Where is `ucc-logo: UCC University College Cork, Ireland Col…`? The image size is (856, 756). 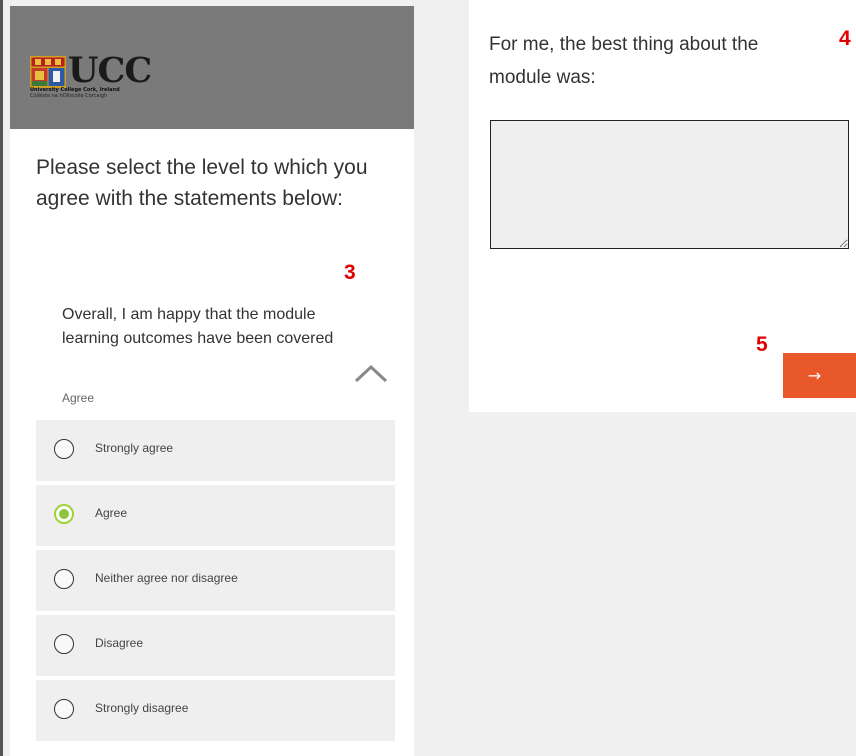
ucc-logo: UCC University College Cork, Ireland Col… is located at coordinates (100, 74).